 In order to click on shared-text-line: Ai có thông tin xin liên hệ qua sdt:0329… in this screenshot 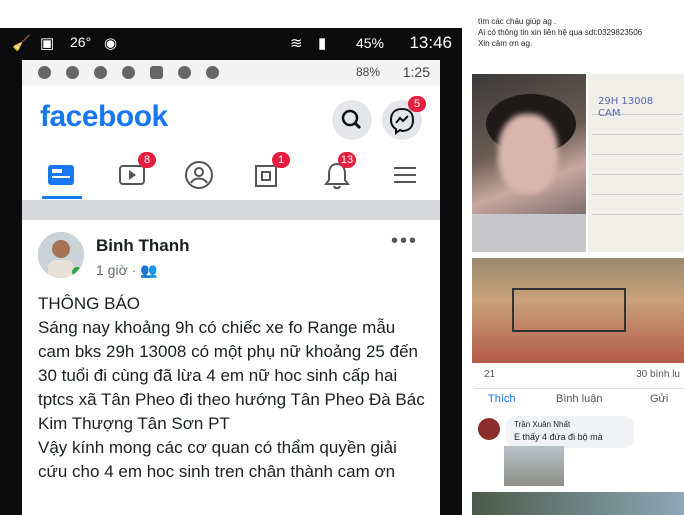, I will do `click(560, 32)`.